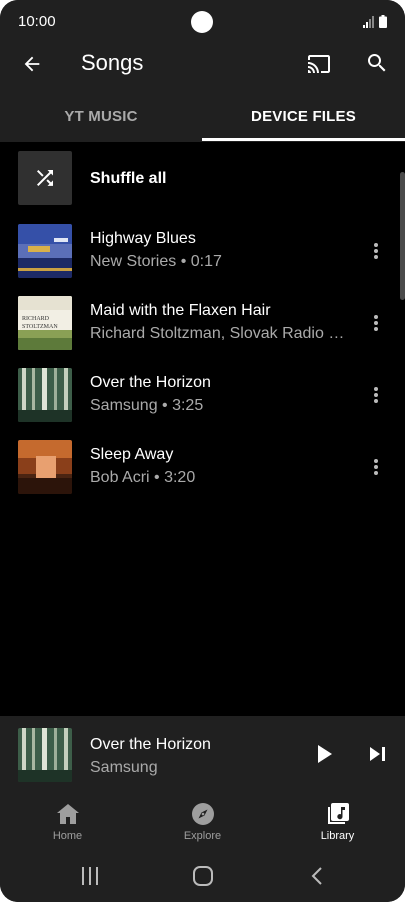  I want to click on cast-icon, so click(319, 64).